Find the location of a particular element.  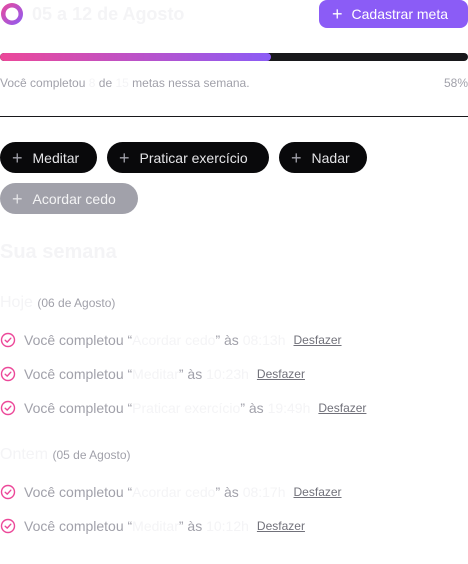

progress-prefix: Você completou is located at coordinates (43, 83).